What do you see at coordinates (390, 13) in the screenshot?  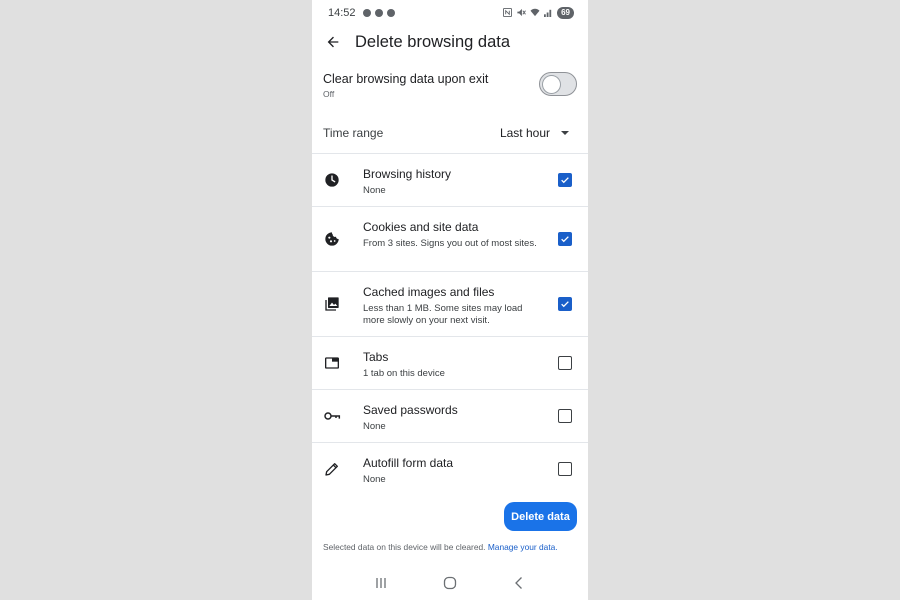 I see `chat-icon` at bounding box center [390, 13].